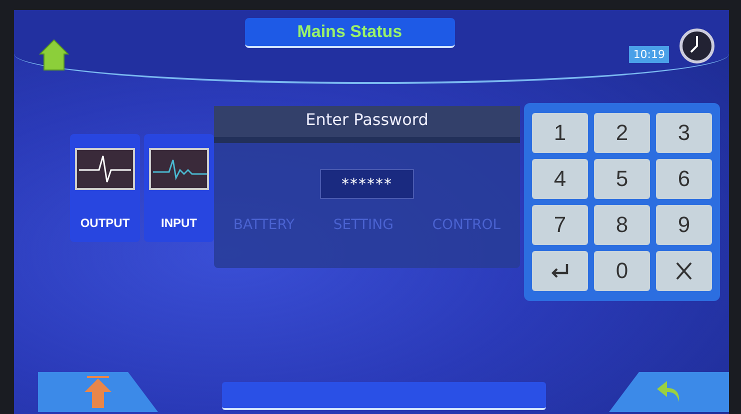 The height and width of the screenshot is (414, 741). Describe the element at coordinates (367, 184) in the screenshot. I see `password-field: ******` at that location.